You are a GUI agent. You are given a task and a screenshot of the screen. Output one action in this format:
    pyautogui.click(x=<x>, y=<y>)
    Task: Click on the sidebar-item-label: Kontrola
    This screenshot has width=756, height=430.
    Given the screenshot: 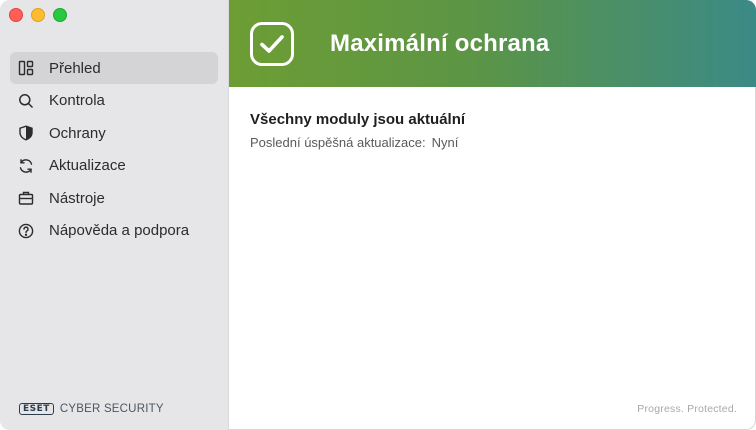 What is the action you would take?
    pyautogui.click(x=77, y=100)
    